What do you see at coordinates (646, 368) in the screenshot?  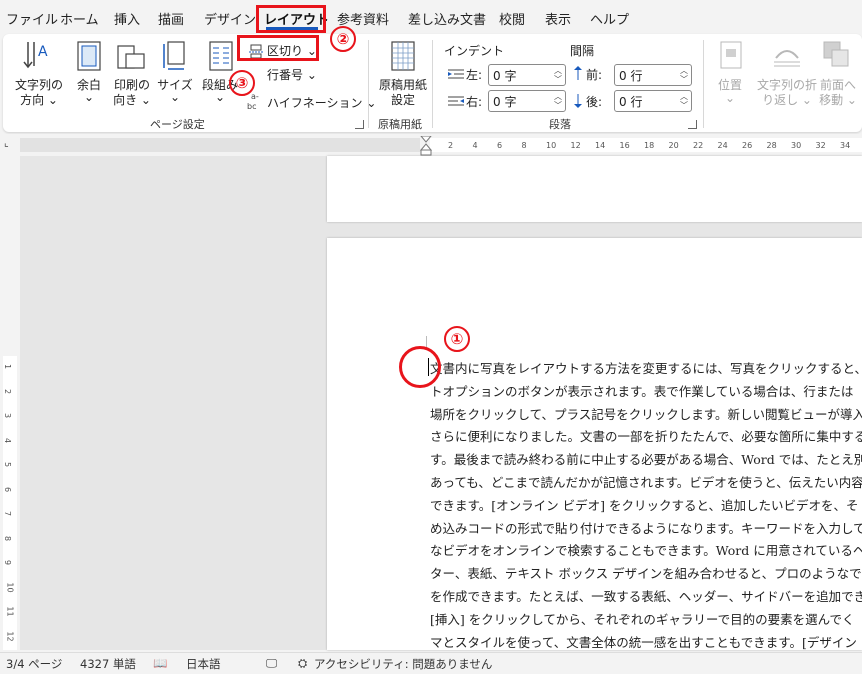 I see `document-line: 文書内に写真をレイアウトする方法を変更するには、写真をクリックすると、` at bounding box center [646, 368].